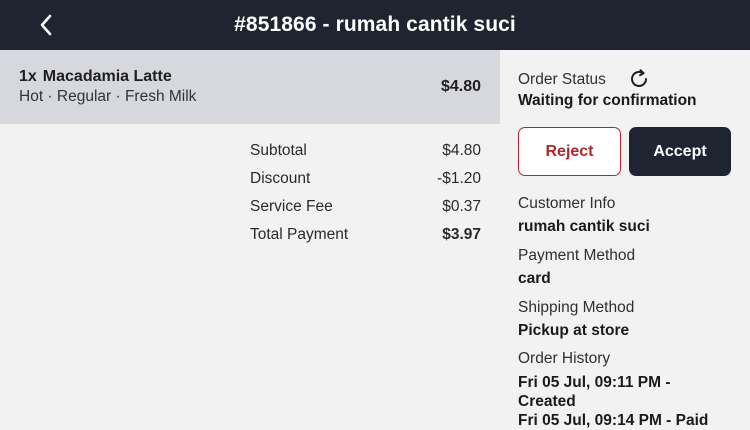  What do you see at coordinates (365, 240) in the screenshot?
I see `summary-row-total: Total Payment $3.97` at bounding box center [365, 240].